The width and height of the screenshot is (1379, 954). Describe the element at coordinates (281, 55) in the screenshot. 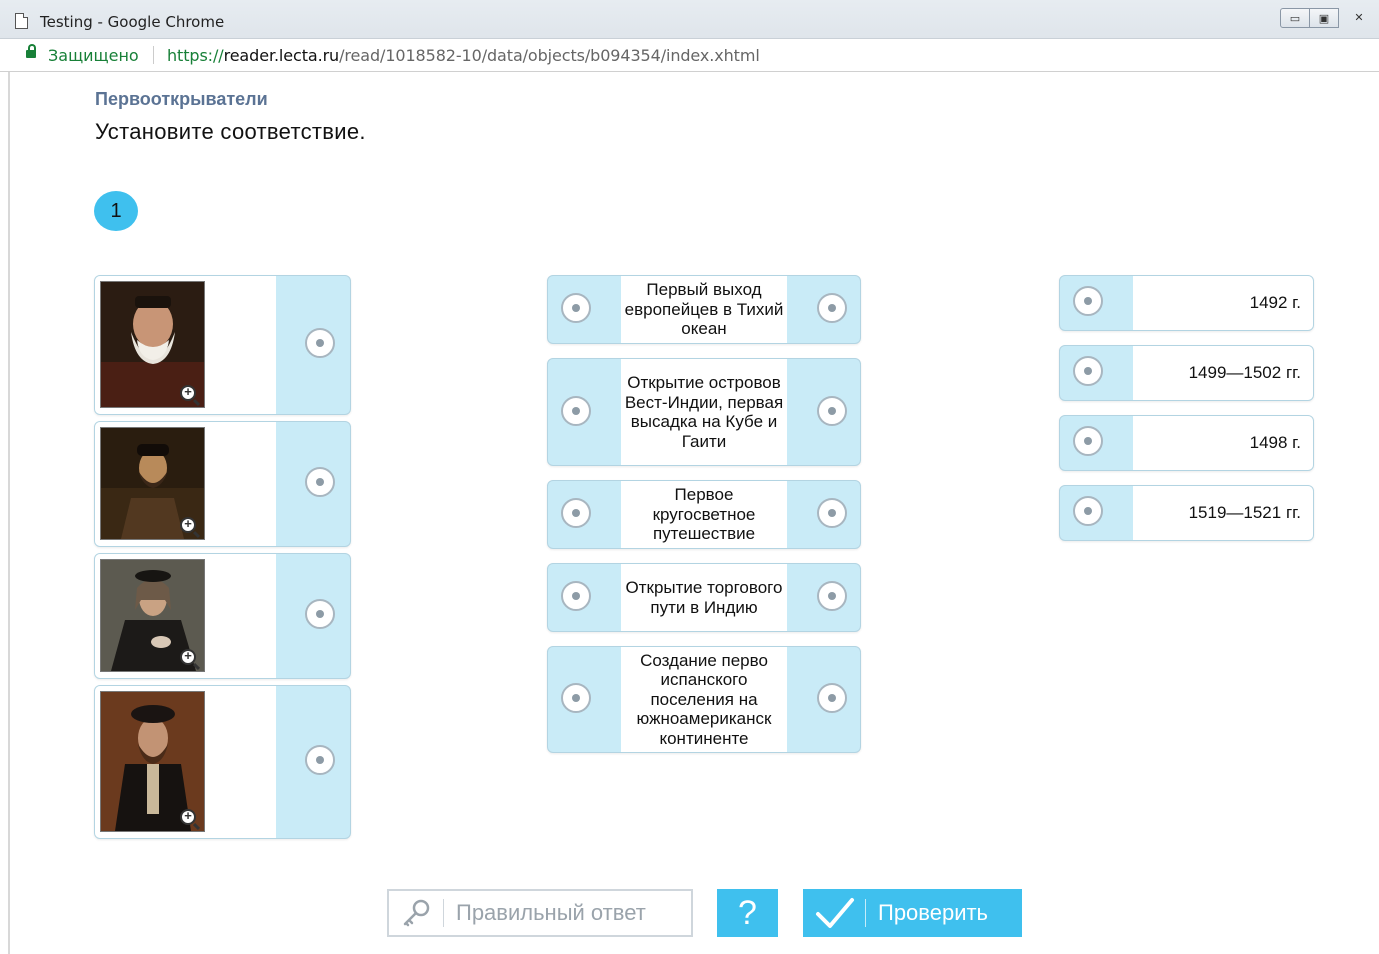

I see `url-host: reader.lecta.ru` at that location.